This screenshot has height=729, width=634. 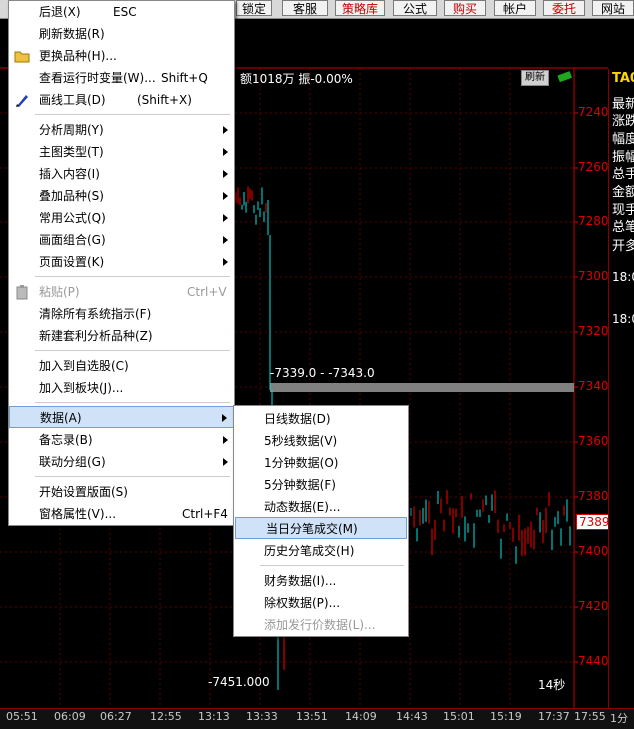 I want to click on pen-icon, so click(x=22, y=100).